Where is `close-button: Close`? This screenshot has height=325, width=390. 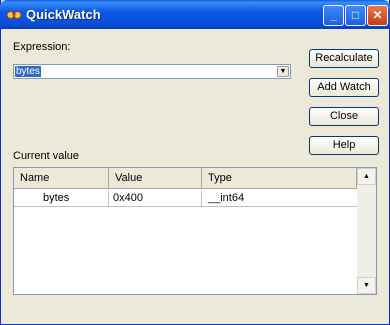
close-button: Close is located at coordinates (344, 116).